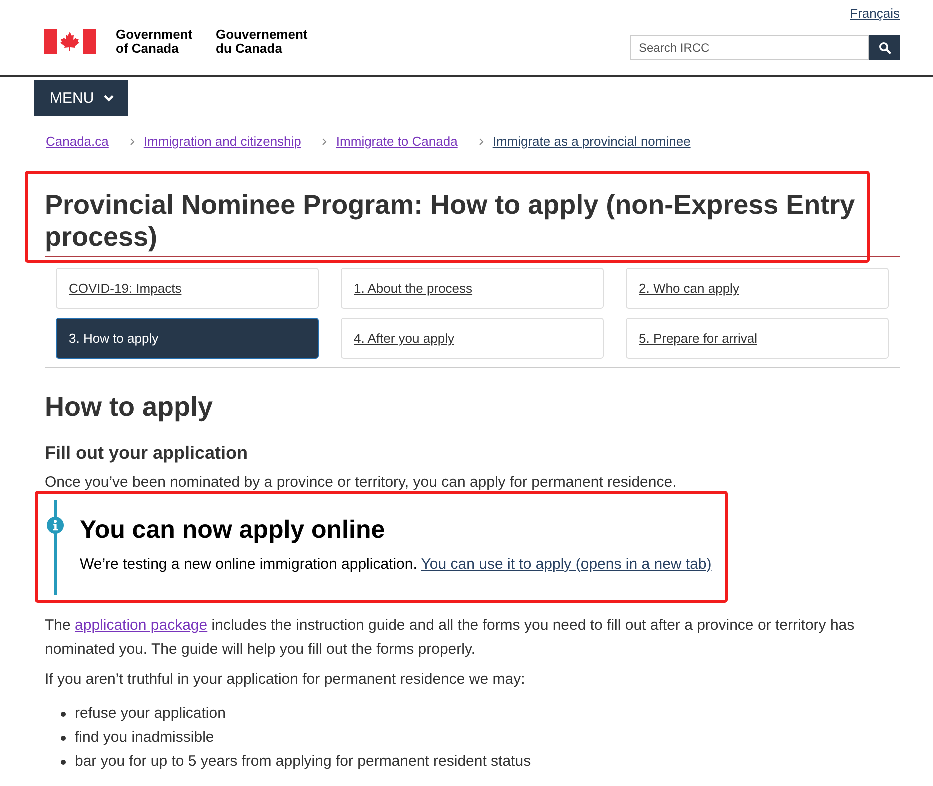  I want to click on page-nav-tab: 2. Who can apply, so click(757, 288).